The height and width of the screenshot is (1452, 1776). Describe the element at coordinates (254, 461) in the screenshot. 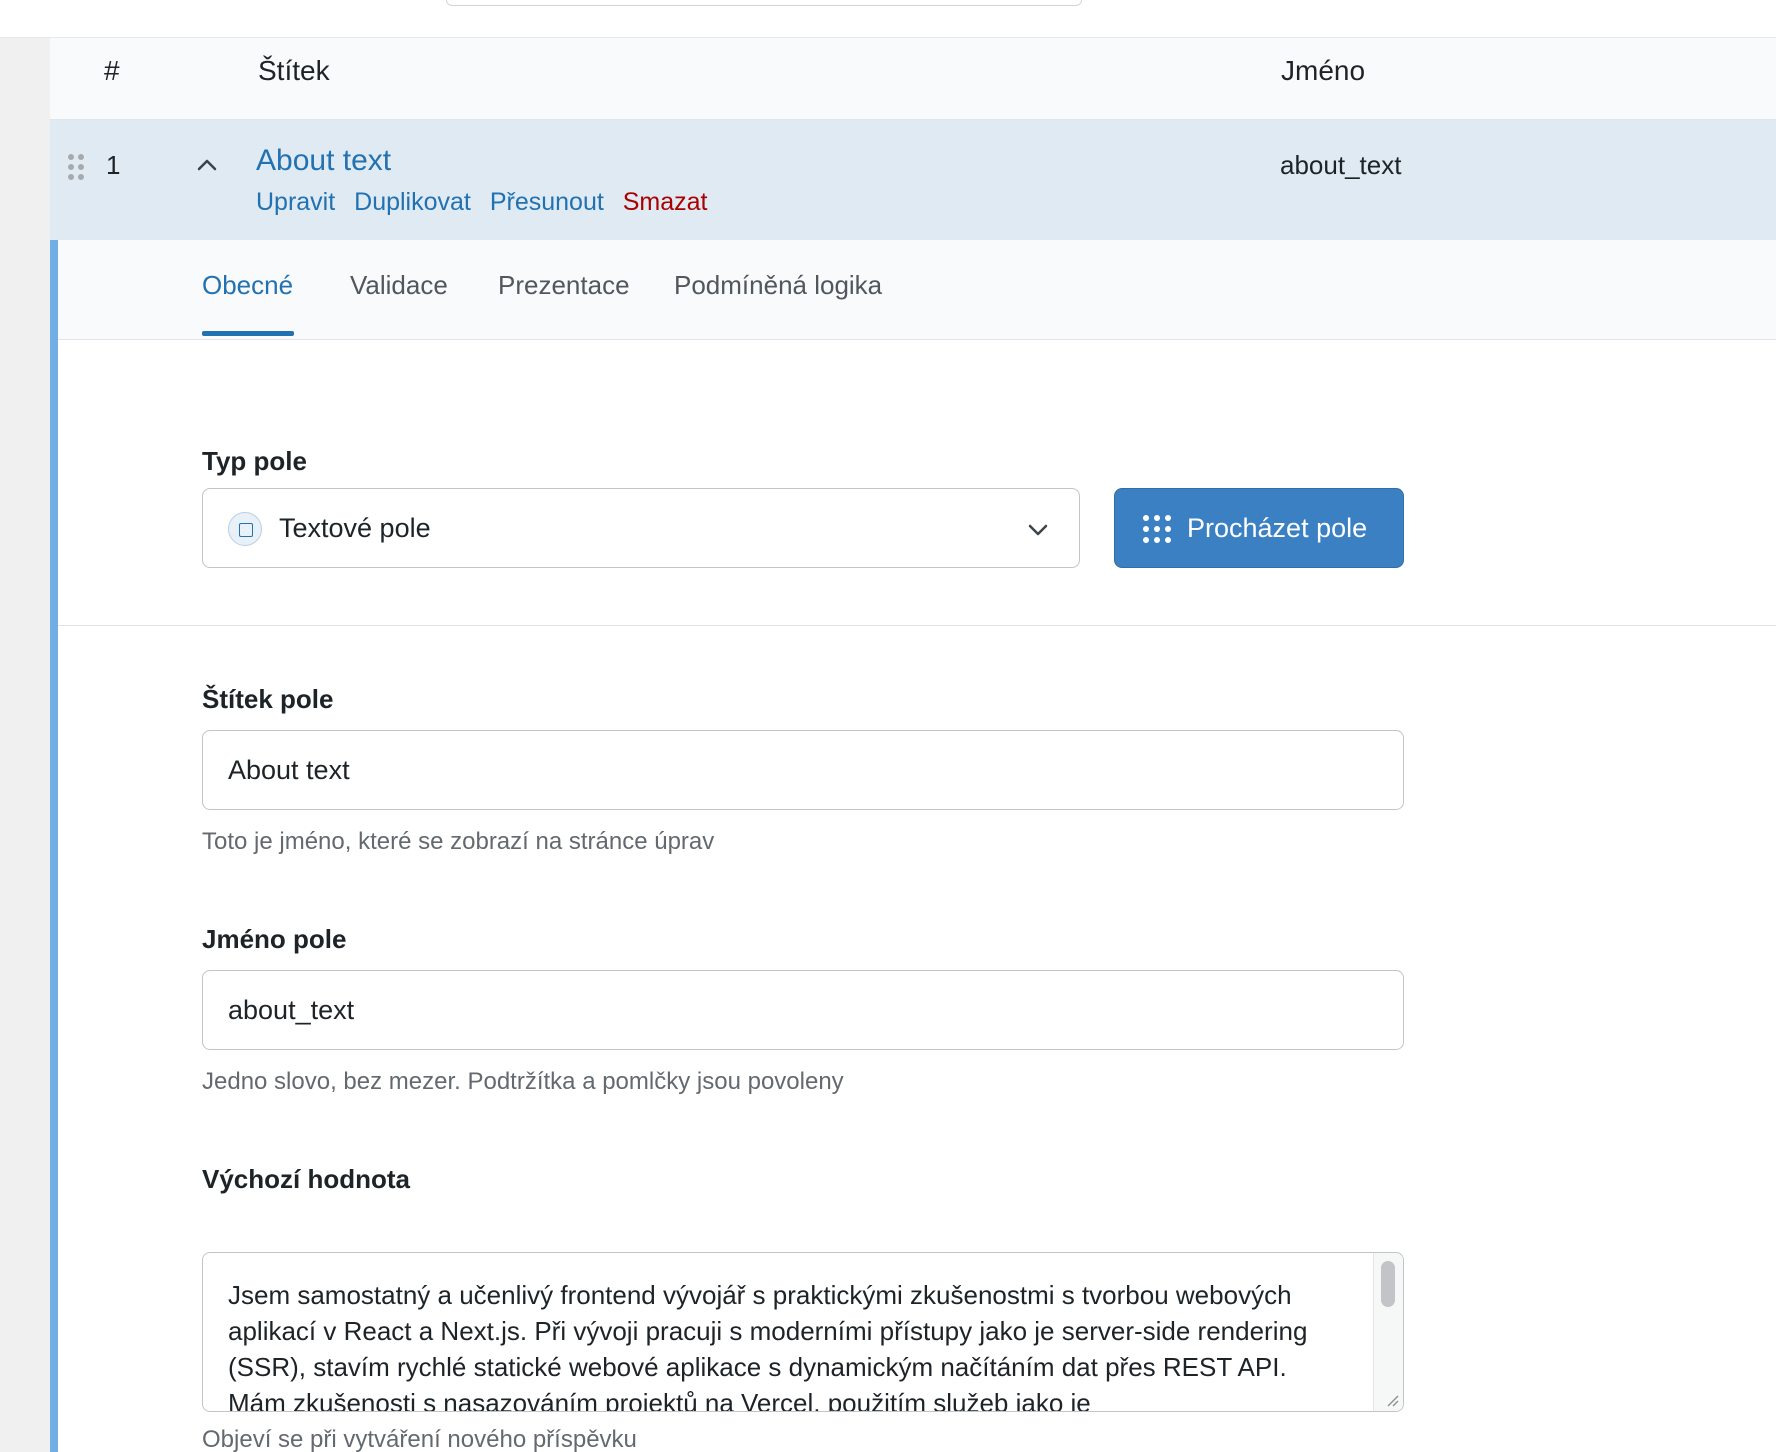

I see `field-type-label: Typ pole` at that location.